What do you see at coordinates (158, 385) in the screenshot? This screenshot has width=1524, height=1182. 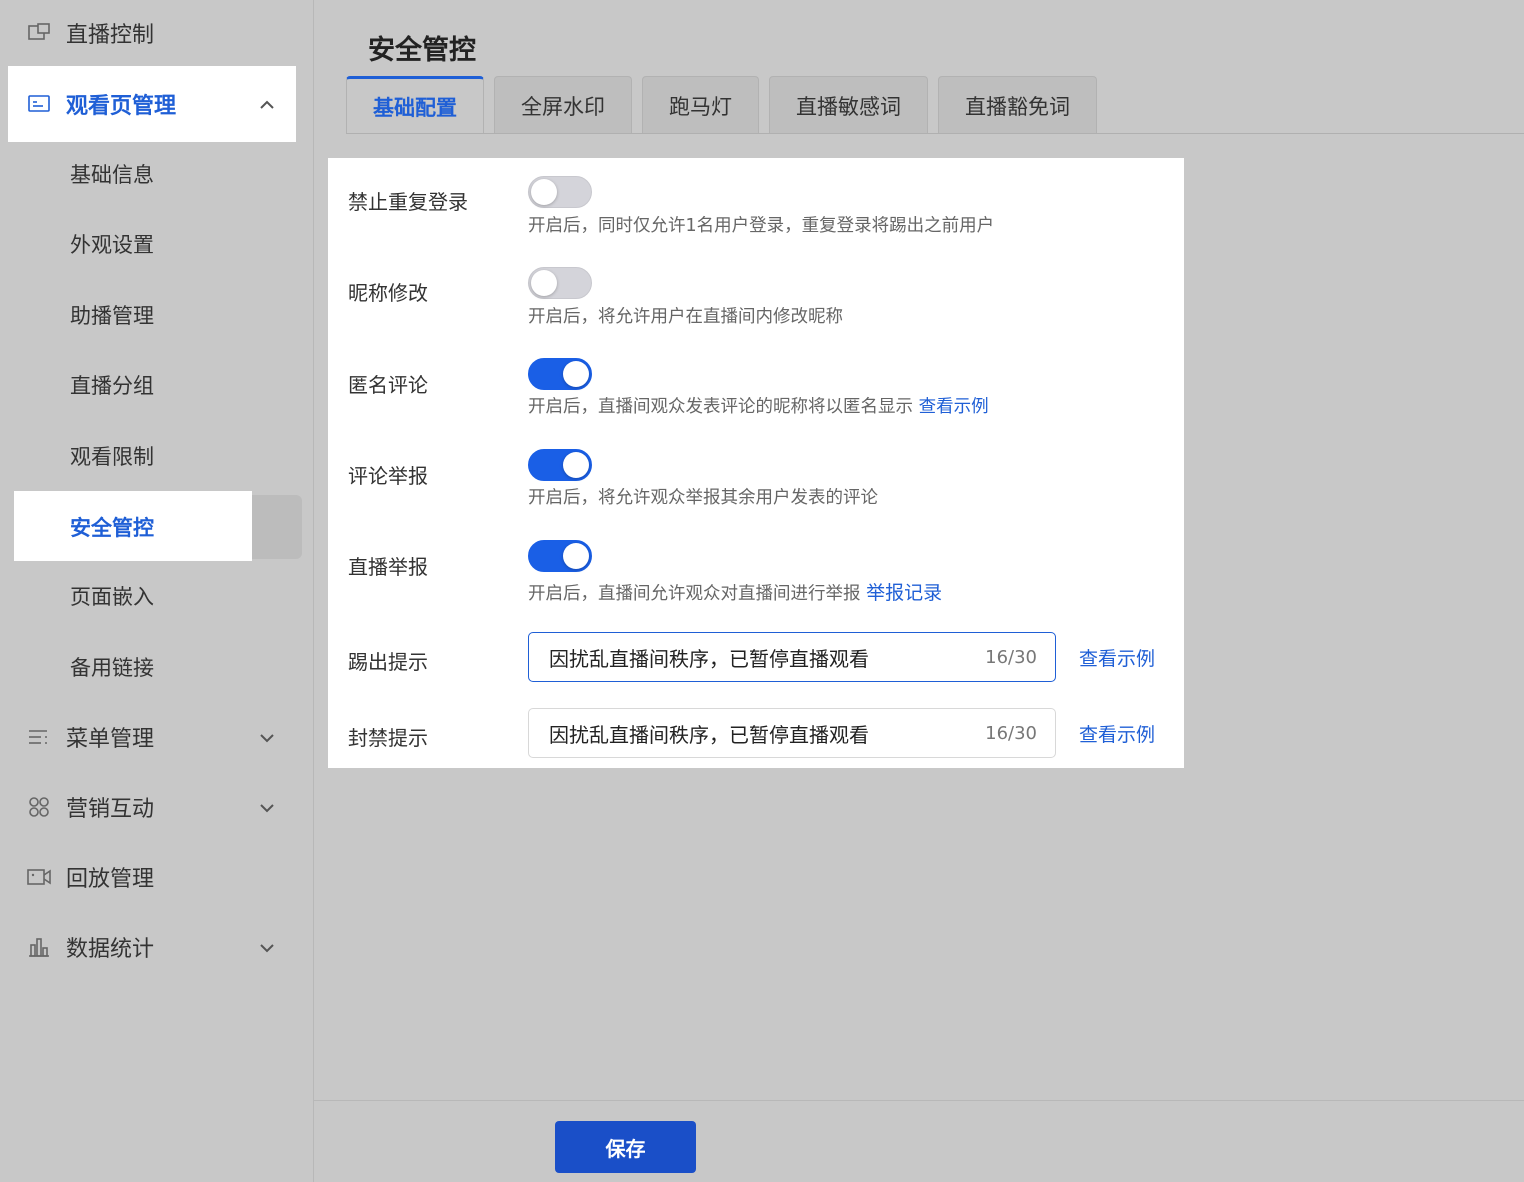 I see `sidebar-item-live-group: 直播分组` at bounding box center [158, 385].